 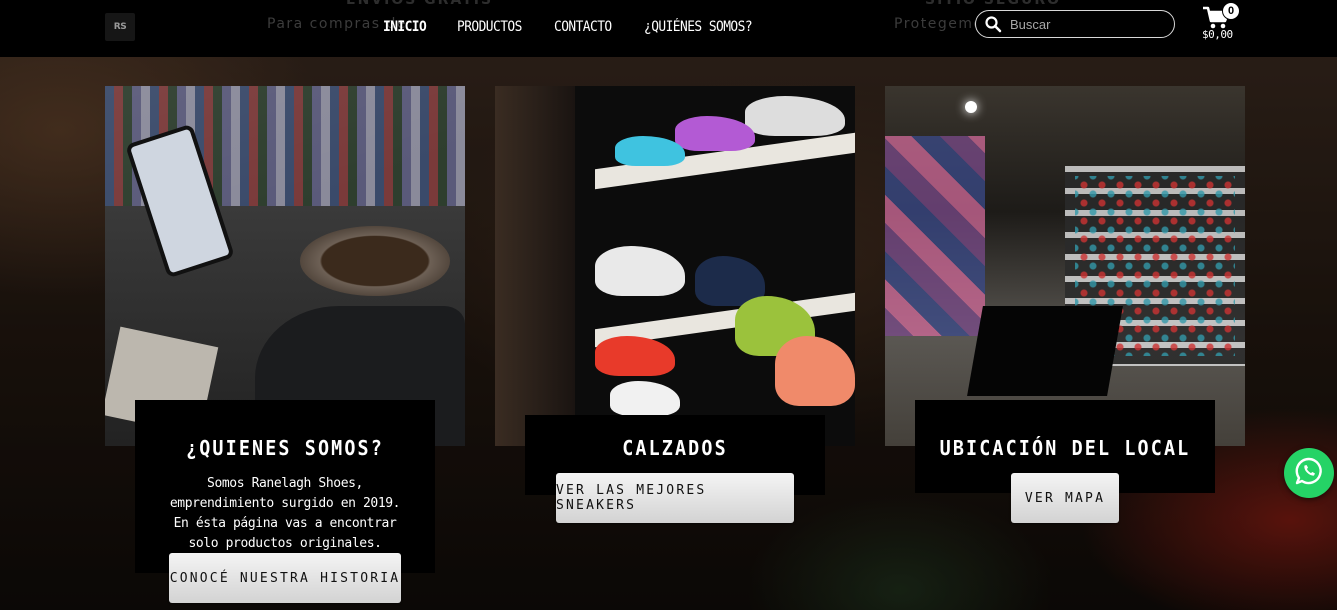 What do you see at coordinates (1085, 24) in the screenshot?
I see `search-input` at bounding box center [1085, 24].